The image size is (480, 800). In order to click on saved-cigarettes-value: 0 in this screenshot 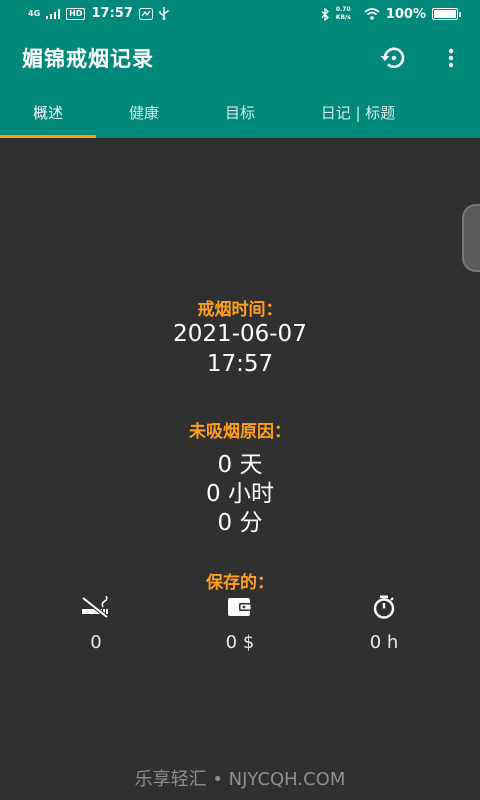, I will do `click(96, 642)`.